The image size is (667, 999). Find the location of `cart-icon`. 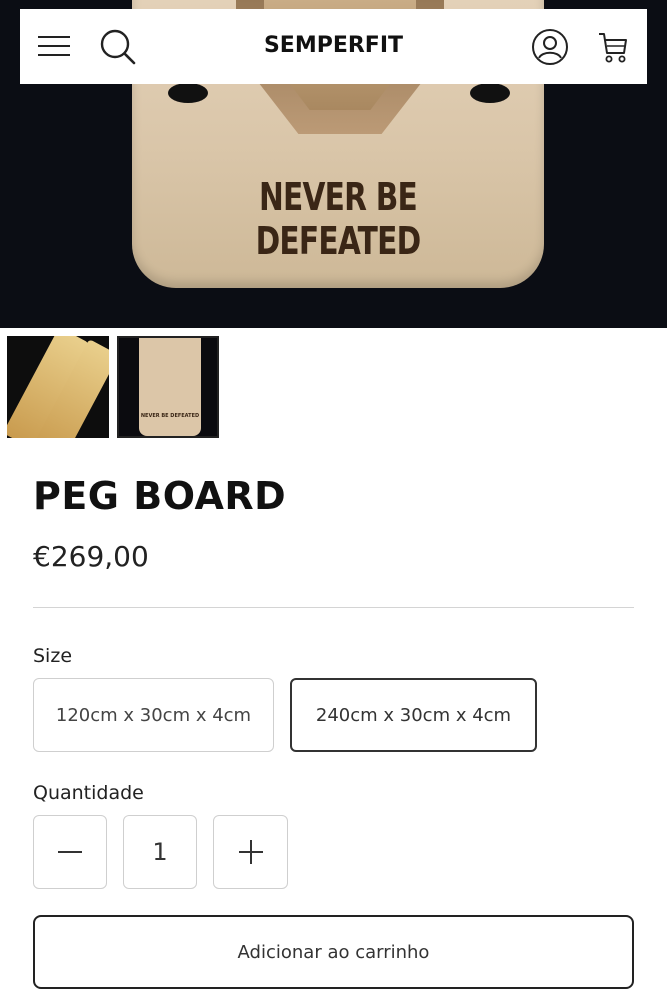

cart-icon is located at coordinates (613, 47).